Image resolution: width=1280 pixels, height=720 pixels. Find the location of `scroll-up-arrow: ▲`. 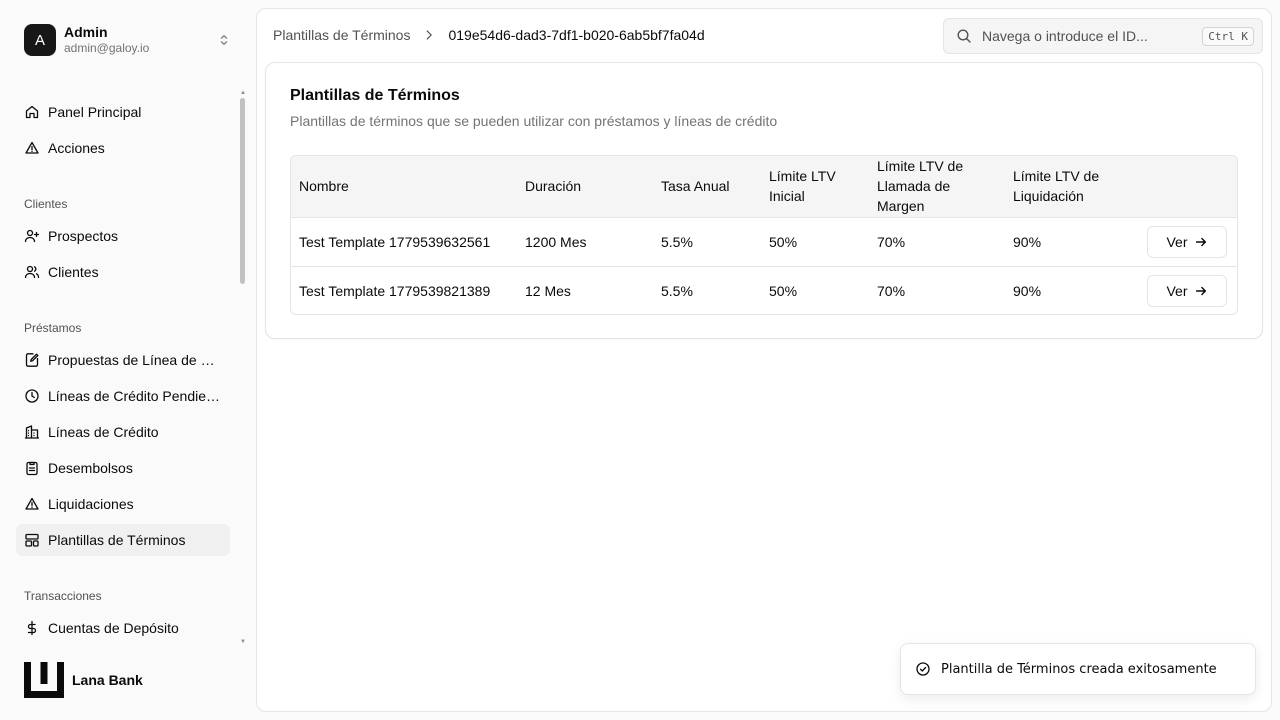

scroll-up-arrow: ▲ is located at coordinates (243, 93).